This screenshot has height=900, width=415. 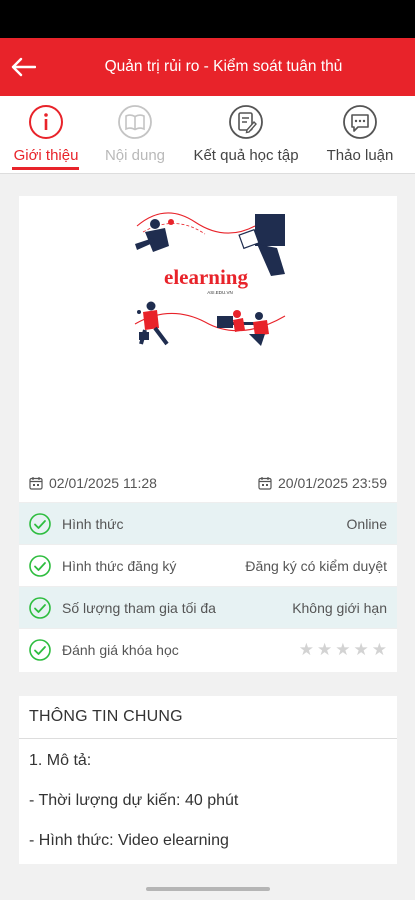 I want to click on info-label: Số lượng tham gia tối đa, so click(x=139, y=607).